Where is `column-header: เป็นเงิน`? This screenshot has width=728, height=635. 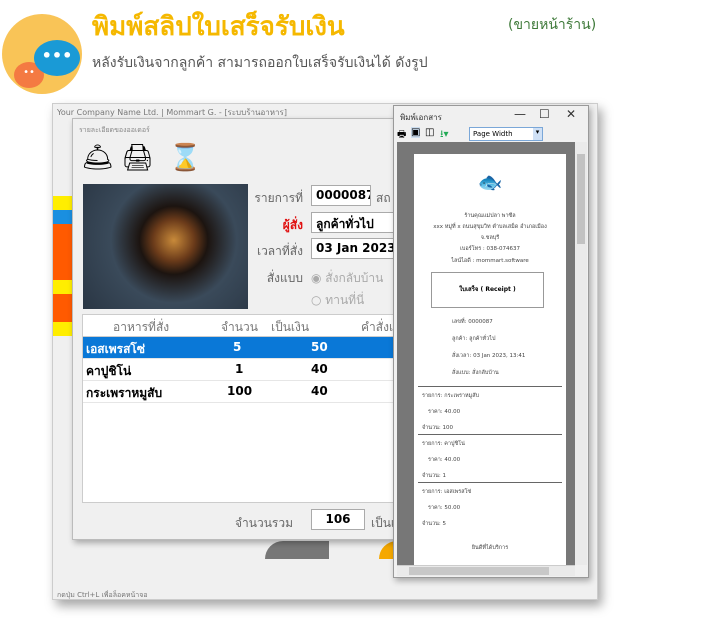
column-header: เป็นเงิน is located at coordinates (290, 327).